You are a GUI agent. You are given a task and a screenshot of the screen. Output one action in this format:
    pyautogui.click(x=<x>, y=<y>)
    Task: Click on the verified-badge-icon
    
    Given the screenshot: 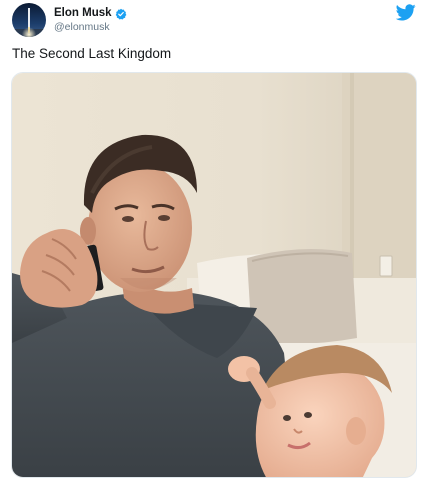 What is the action you would take?
    pyautogui.click(x=121, y=14)
    